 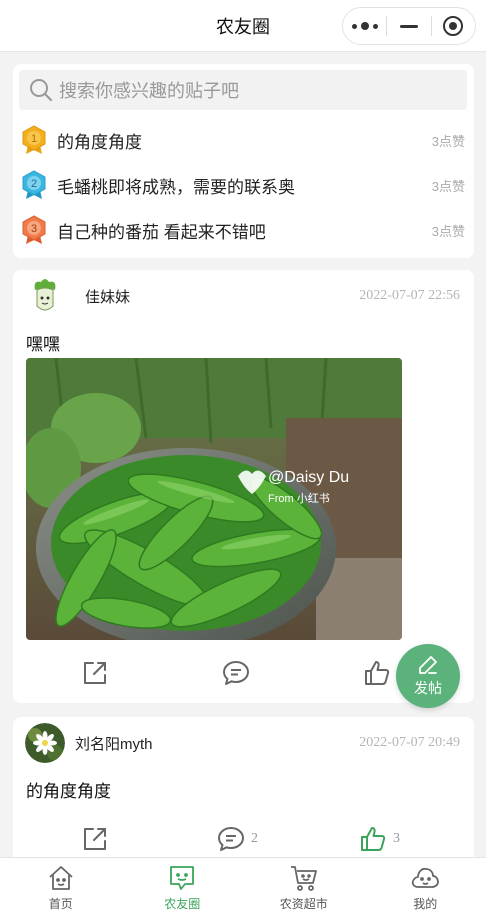 I want to click on author-name: 佳妹妹, so click(x=222, y=296).